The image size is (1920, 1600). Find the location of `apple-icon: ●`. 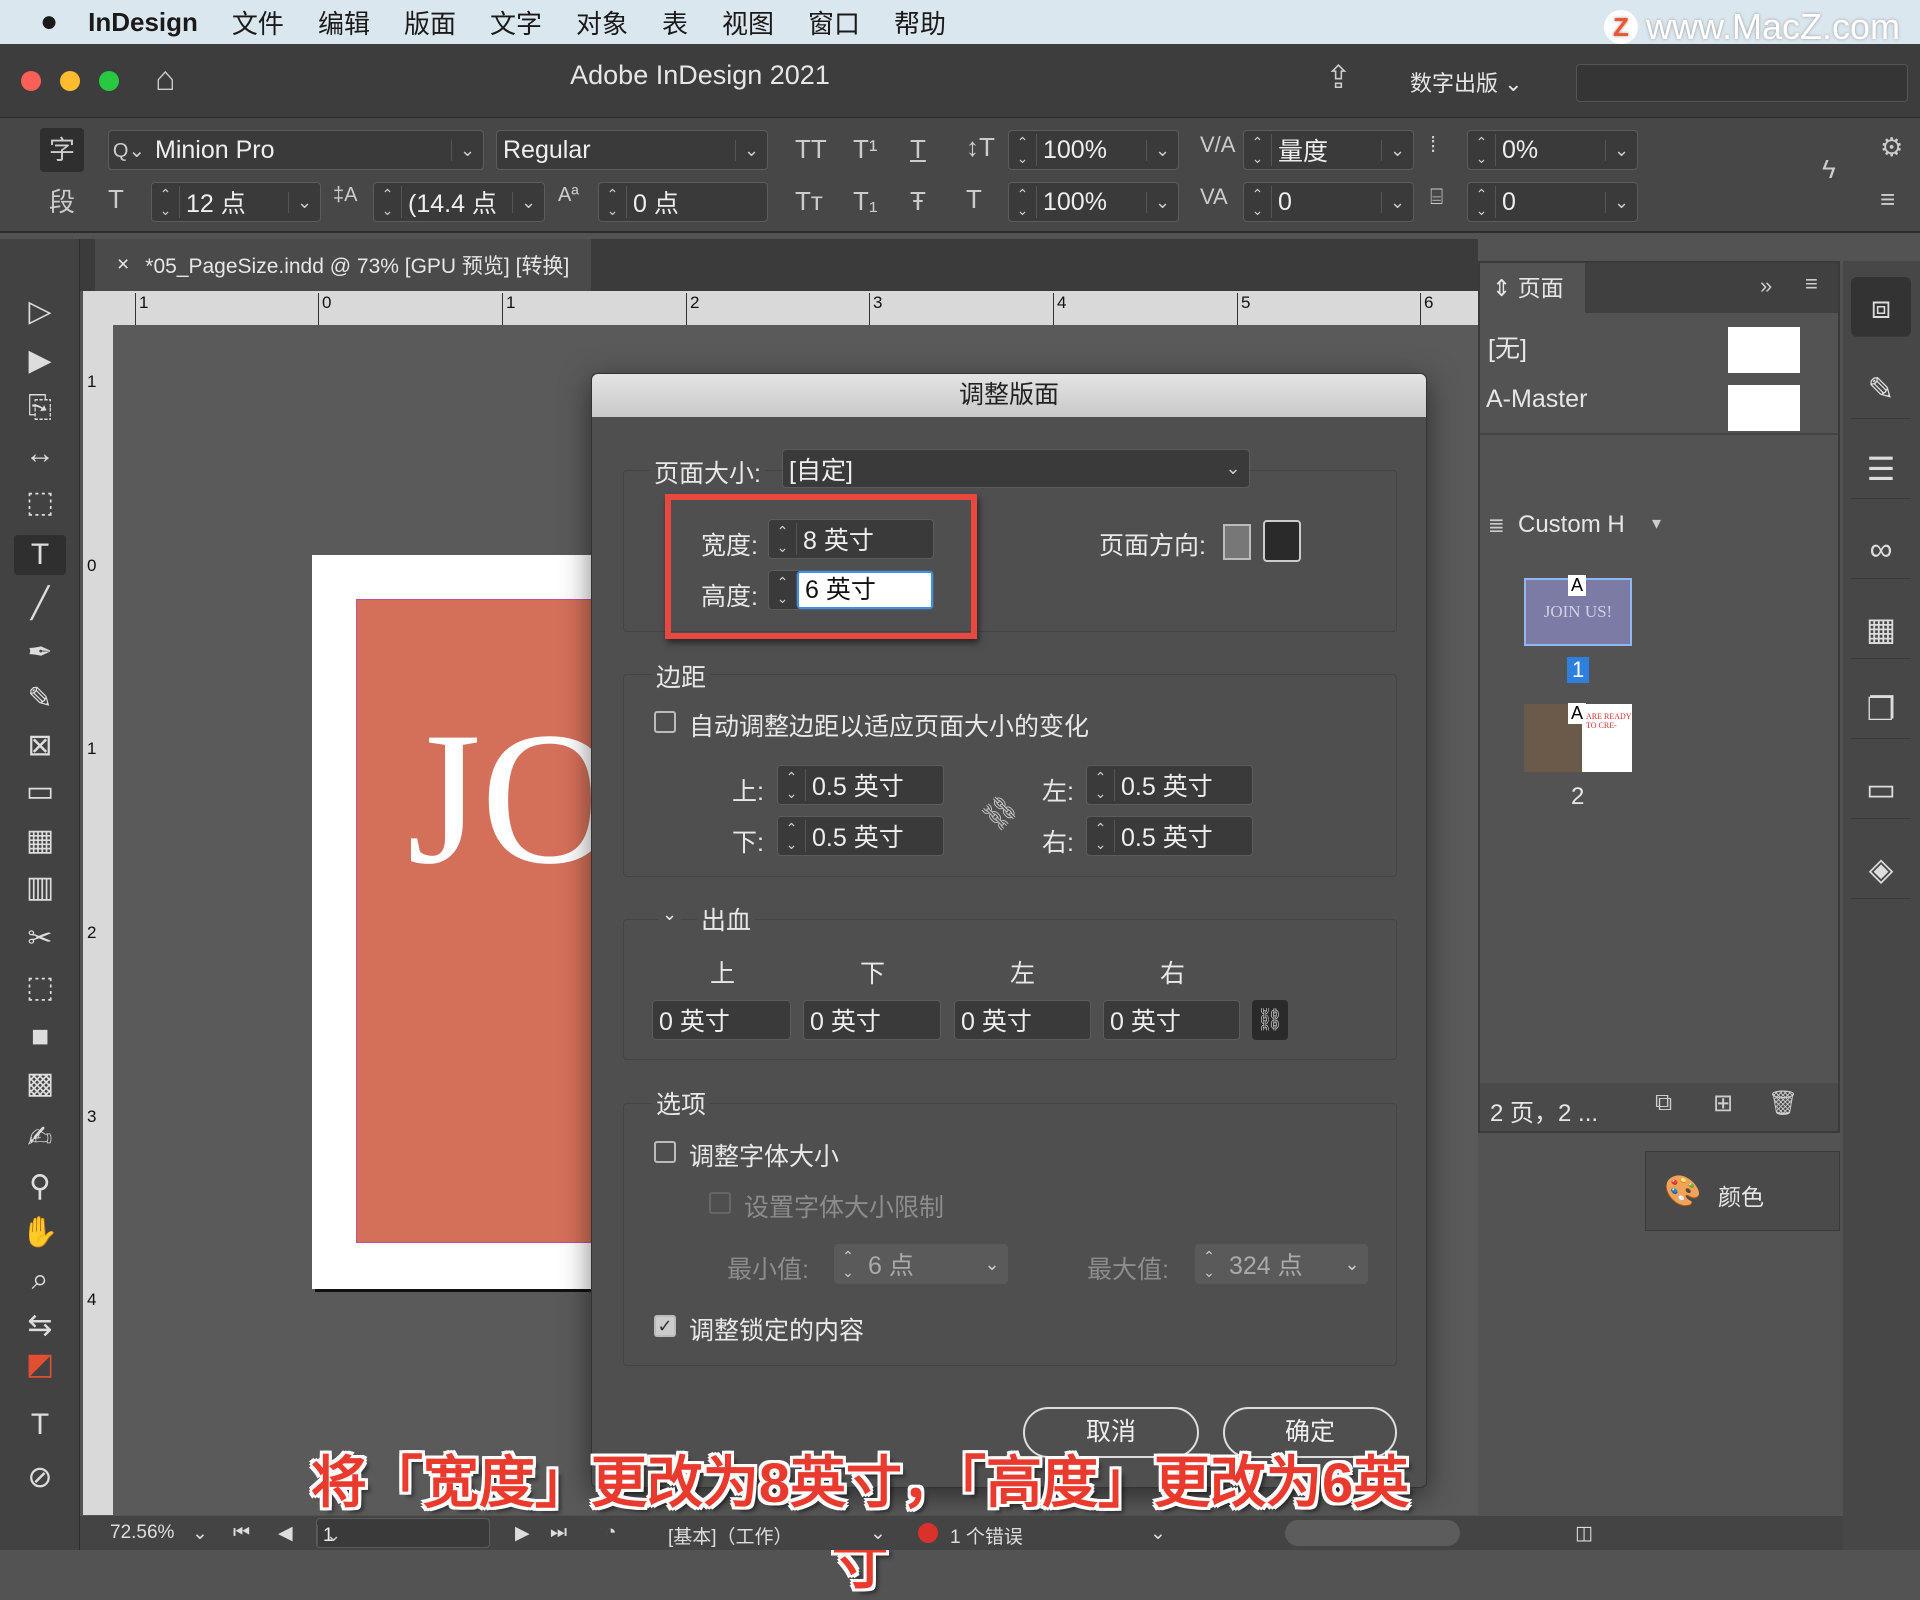

apple-icon: ● is located at coordinates (49, 22).